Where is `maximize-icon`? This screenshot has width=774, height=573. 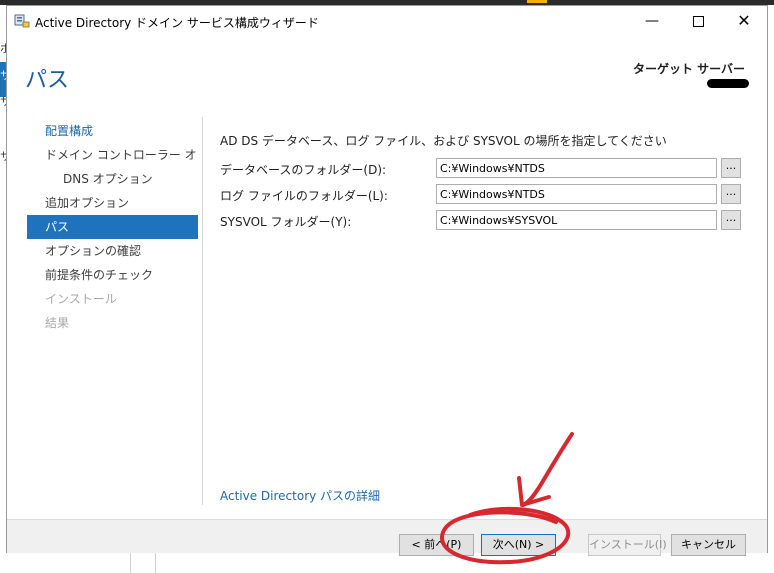 maximize-icon is located at coordinates (698, 21).